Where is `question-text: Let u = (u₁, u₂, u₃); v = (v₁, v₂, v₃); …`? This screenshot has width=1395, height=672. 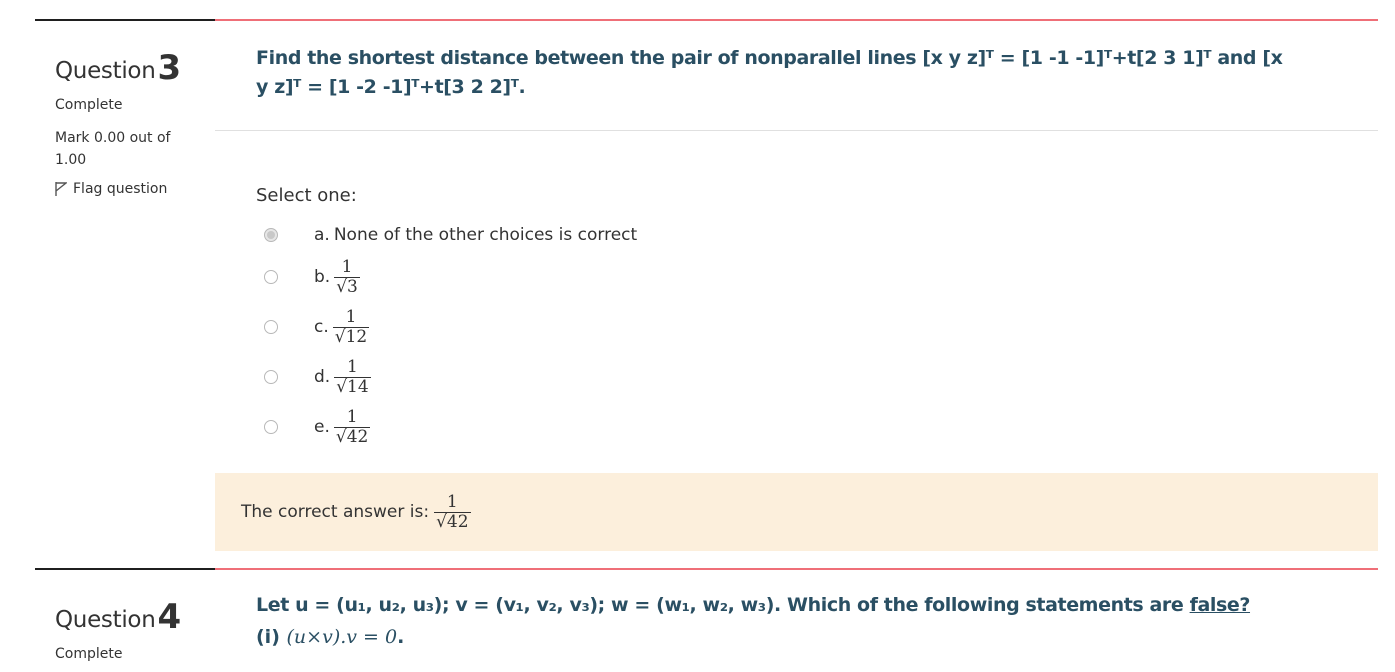 question-text: Let u = (u₁, u₂, u₃); v = (v₁, v₂, v₃); … is located at coordinates (796, 593).